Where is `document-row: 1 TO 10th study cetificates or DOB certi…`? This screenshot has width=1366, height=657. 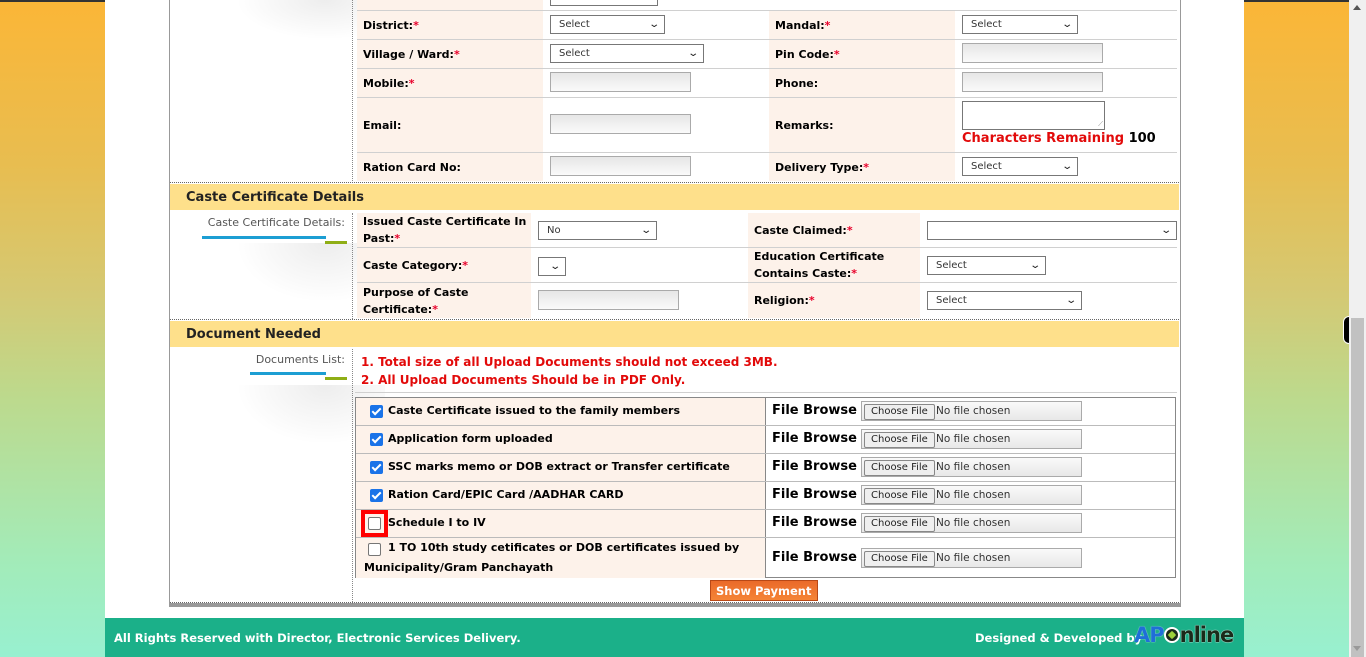 document-row: 1 TO 10th study cetificates or DOB certi… is located at coordinates (765, 558).